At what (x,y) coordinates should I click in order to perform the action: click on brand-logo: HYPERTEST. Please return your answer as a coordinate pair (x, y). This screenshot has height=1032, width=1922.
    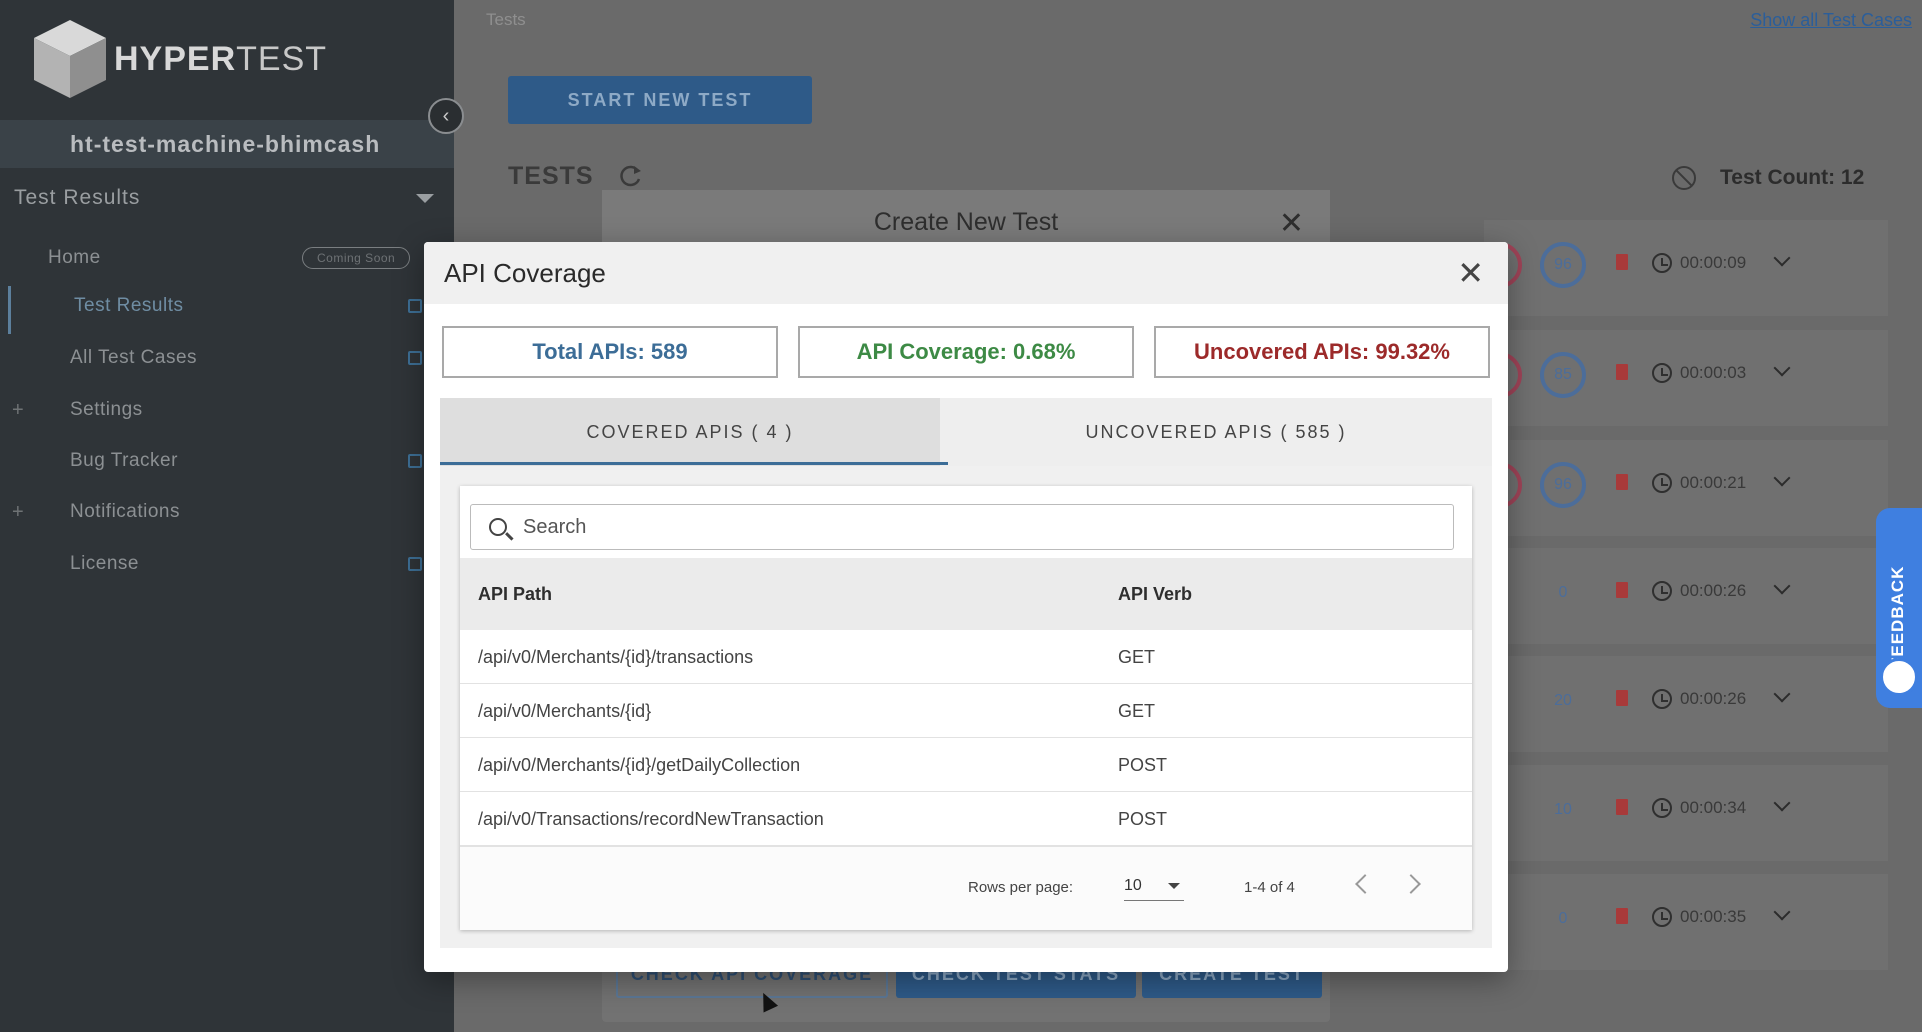
    Looking at the image, I should click on (179, 59).